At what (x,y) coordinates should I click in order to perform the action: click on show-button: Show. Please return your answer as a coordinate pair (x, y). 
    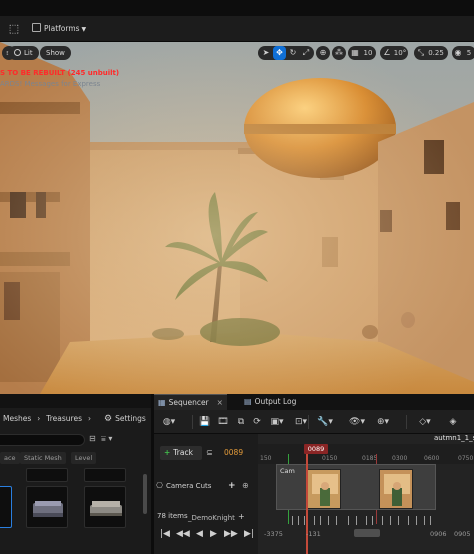
    Looking at the image, I should click on (55, 53).